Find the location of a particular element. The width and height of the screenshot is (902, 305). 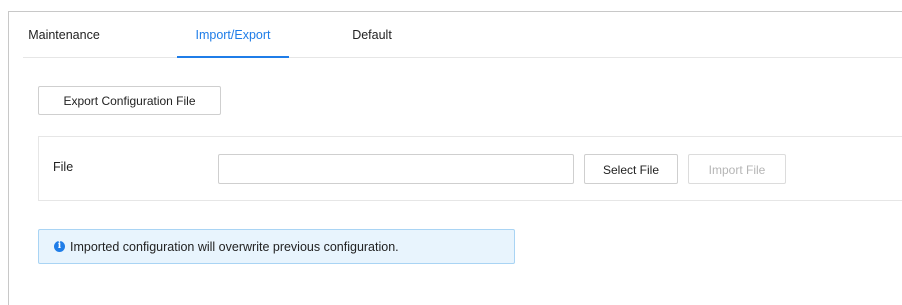

export-configuration-button: Export Configuration File is located at coordinates (129, 100).